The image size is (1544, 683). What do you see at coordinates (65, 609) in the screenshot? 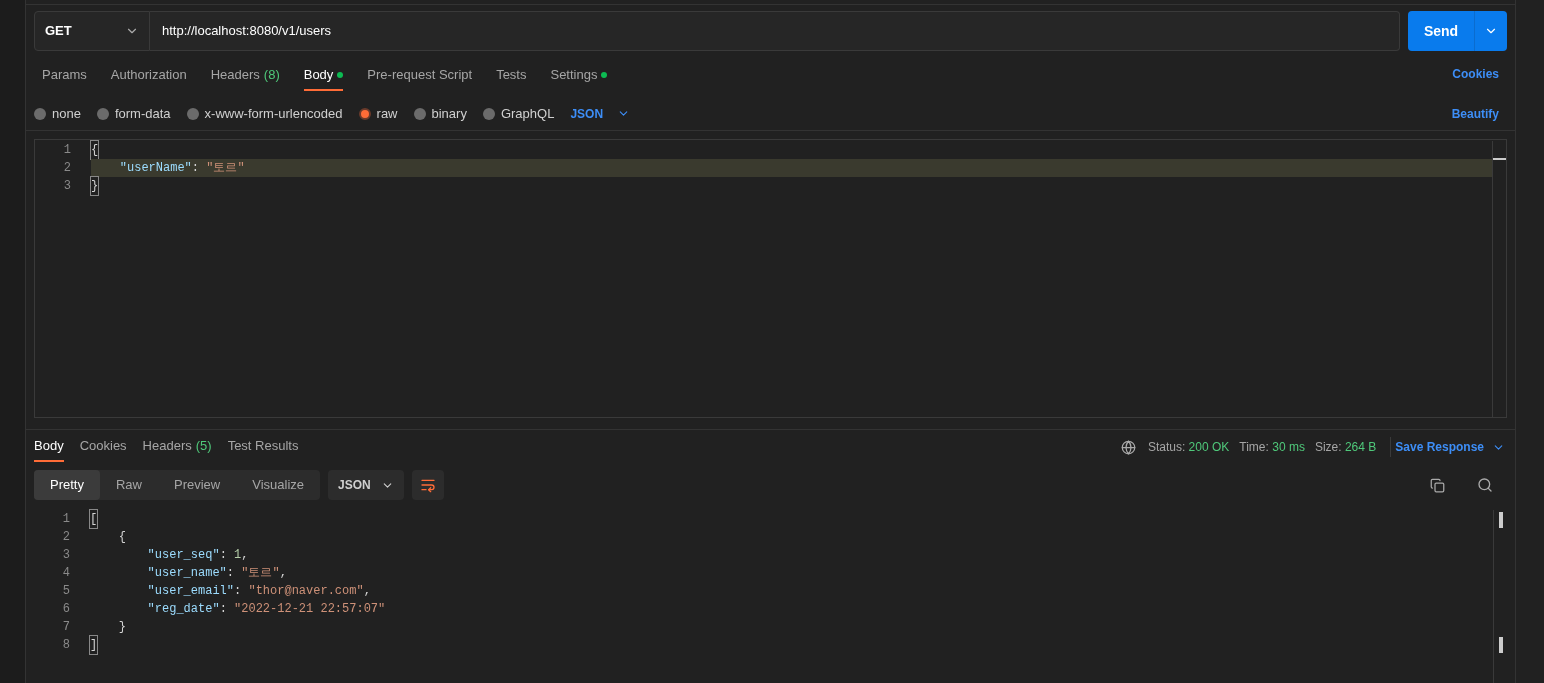
I see `line-number: 6` at bounding box center [65, 609].